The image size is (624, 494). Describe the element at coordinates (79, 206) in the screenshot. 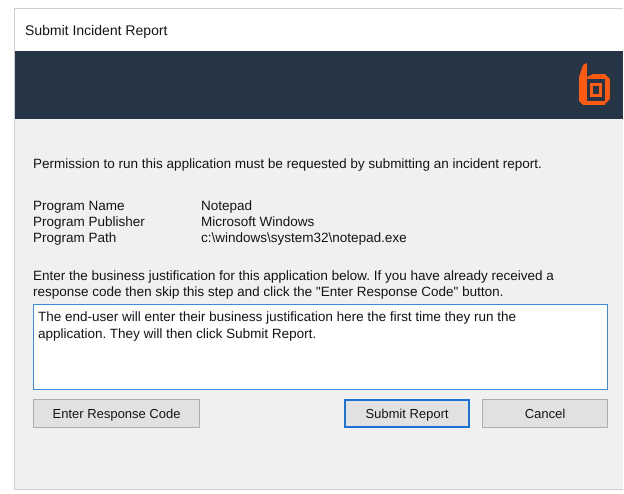

I see `info-label: Program Name` at that location.